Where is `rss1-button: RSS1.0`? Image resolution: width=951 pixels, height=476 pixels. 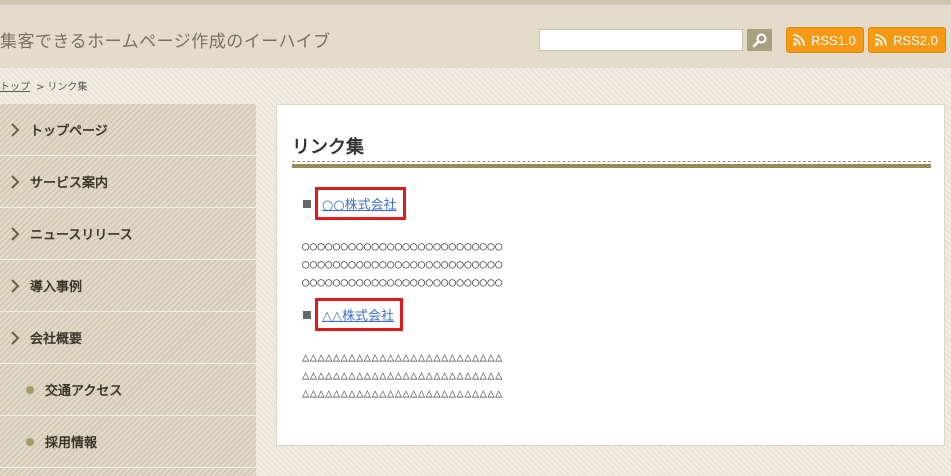
rss1-button: RSS1.0 is located at coordinates (825, 40).